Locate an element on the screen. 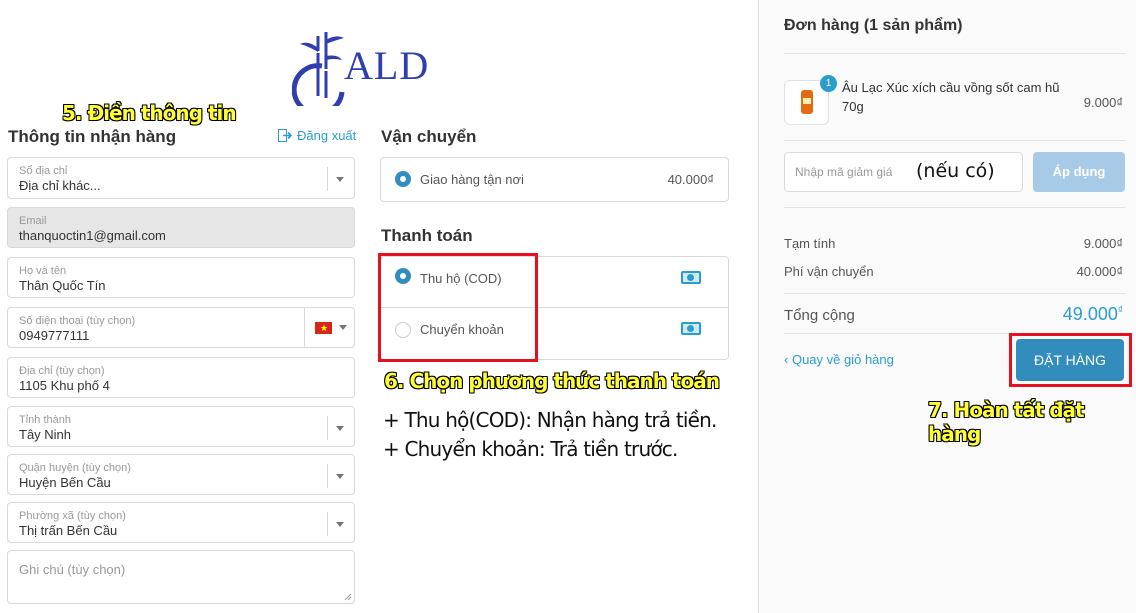  email-field: Email thanquoctin1@gmail.com is located at coordinates (181, 227).